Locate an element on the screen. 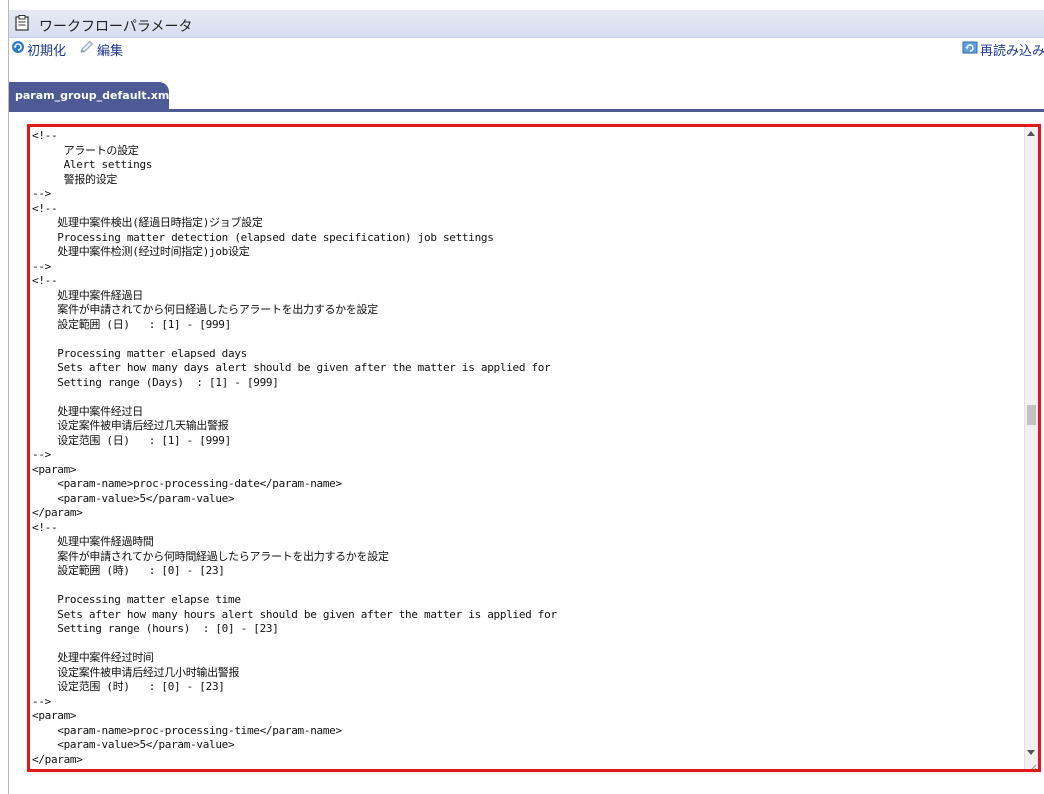  scroll-thumb is located at coordinates (1031, 415).